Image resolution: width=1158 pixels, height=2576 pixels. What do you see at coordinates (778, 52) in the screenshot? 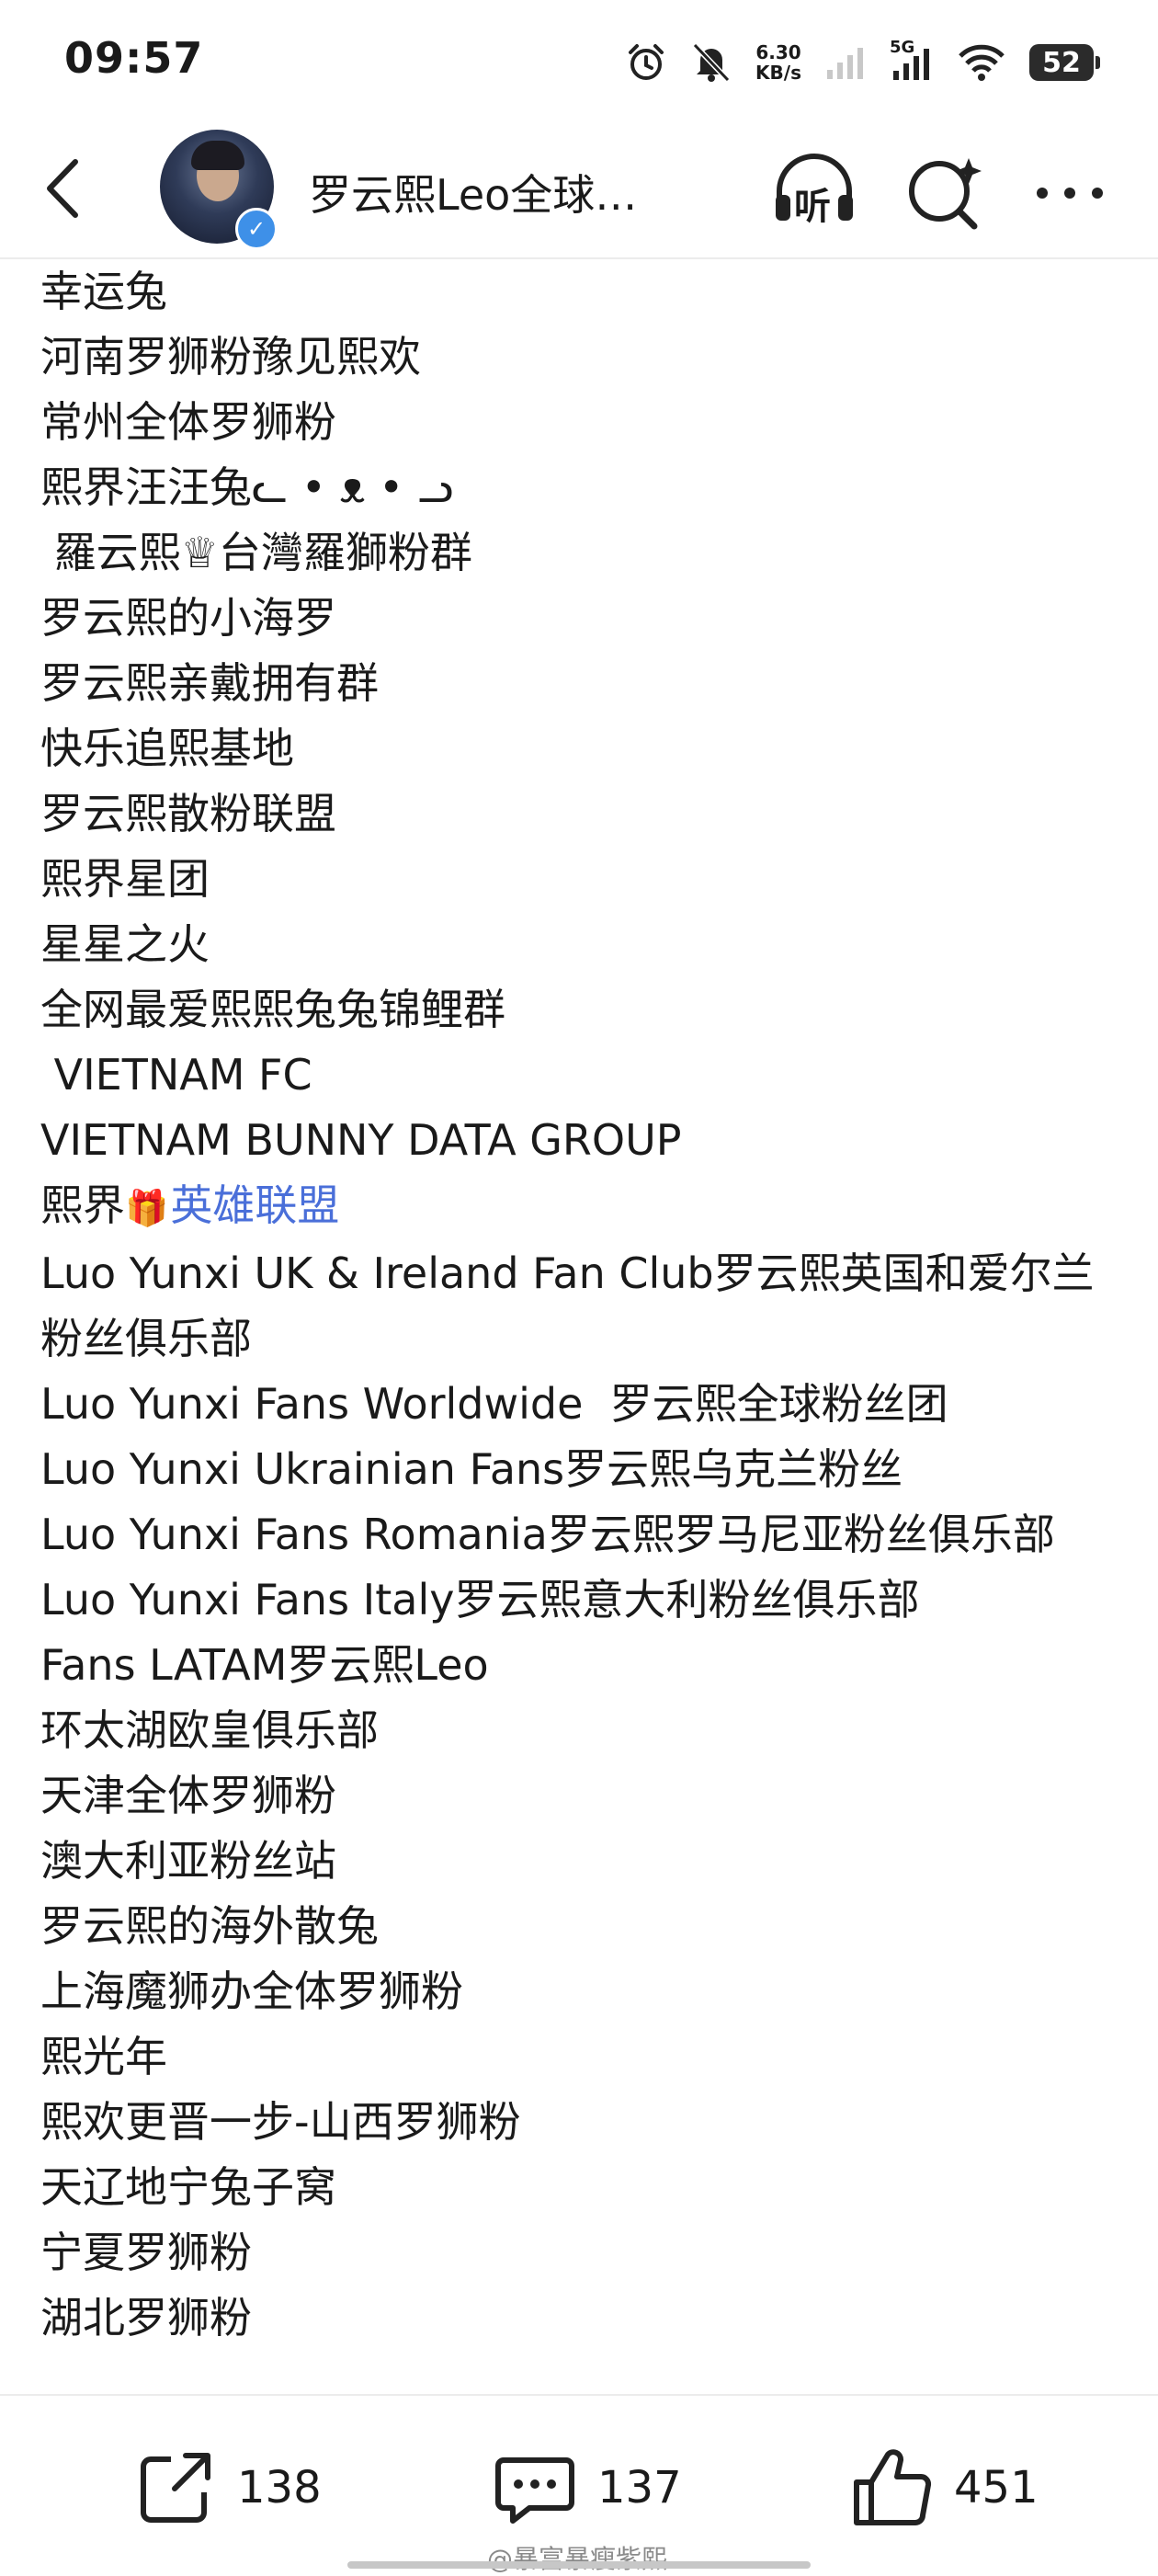
I see `speed-value: 6.30` at bounding box center [778, 52].